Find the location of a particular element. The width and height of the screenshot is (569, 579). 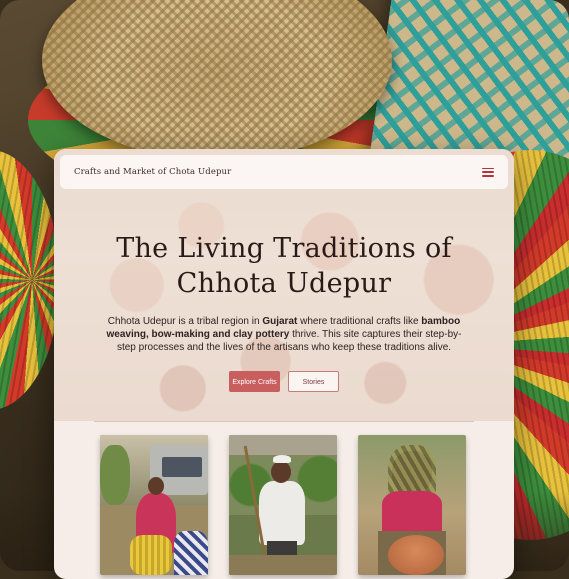

photo-person-child is located at coordinates (191, 553).